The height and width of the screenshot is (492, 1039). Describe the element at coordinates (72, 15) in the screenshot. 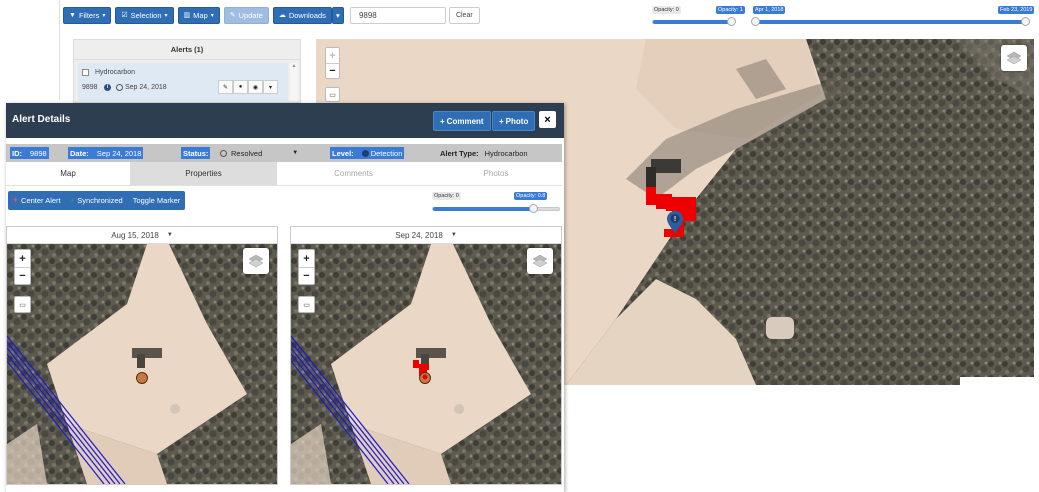

I see `filter-icon: ▼` at that location.